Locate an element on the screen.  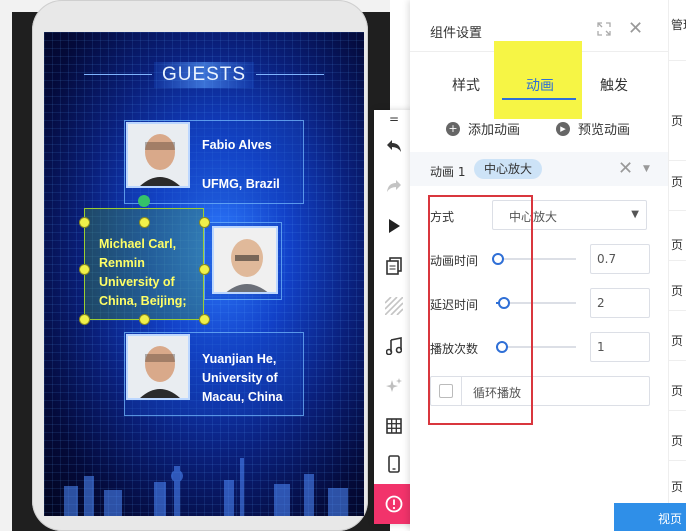
tab-style: 样式 is located at coordinates (466, 85).